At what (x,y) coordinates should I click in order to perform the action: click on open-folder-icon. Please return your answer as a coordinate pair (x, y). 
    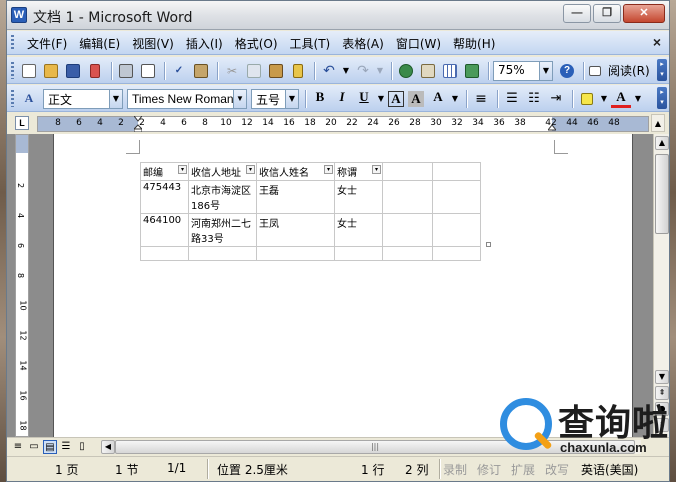
    Looking at the image, I should click on (51, 71).